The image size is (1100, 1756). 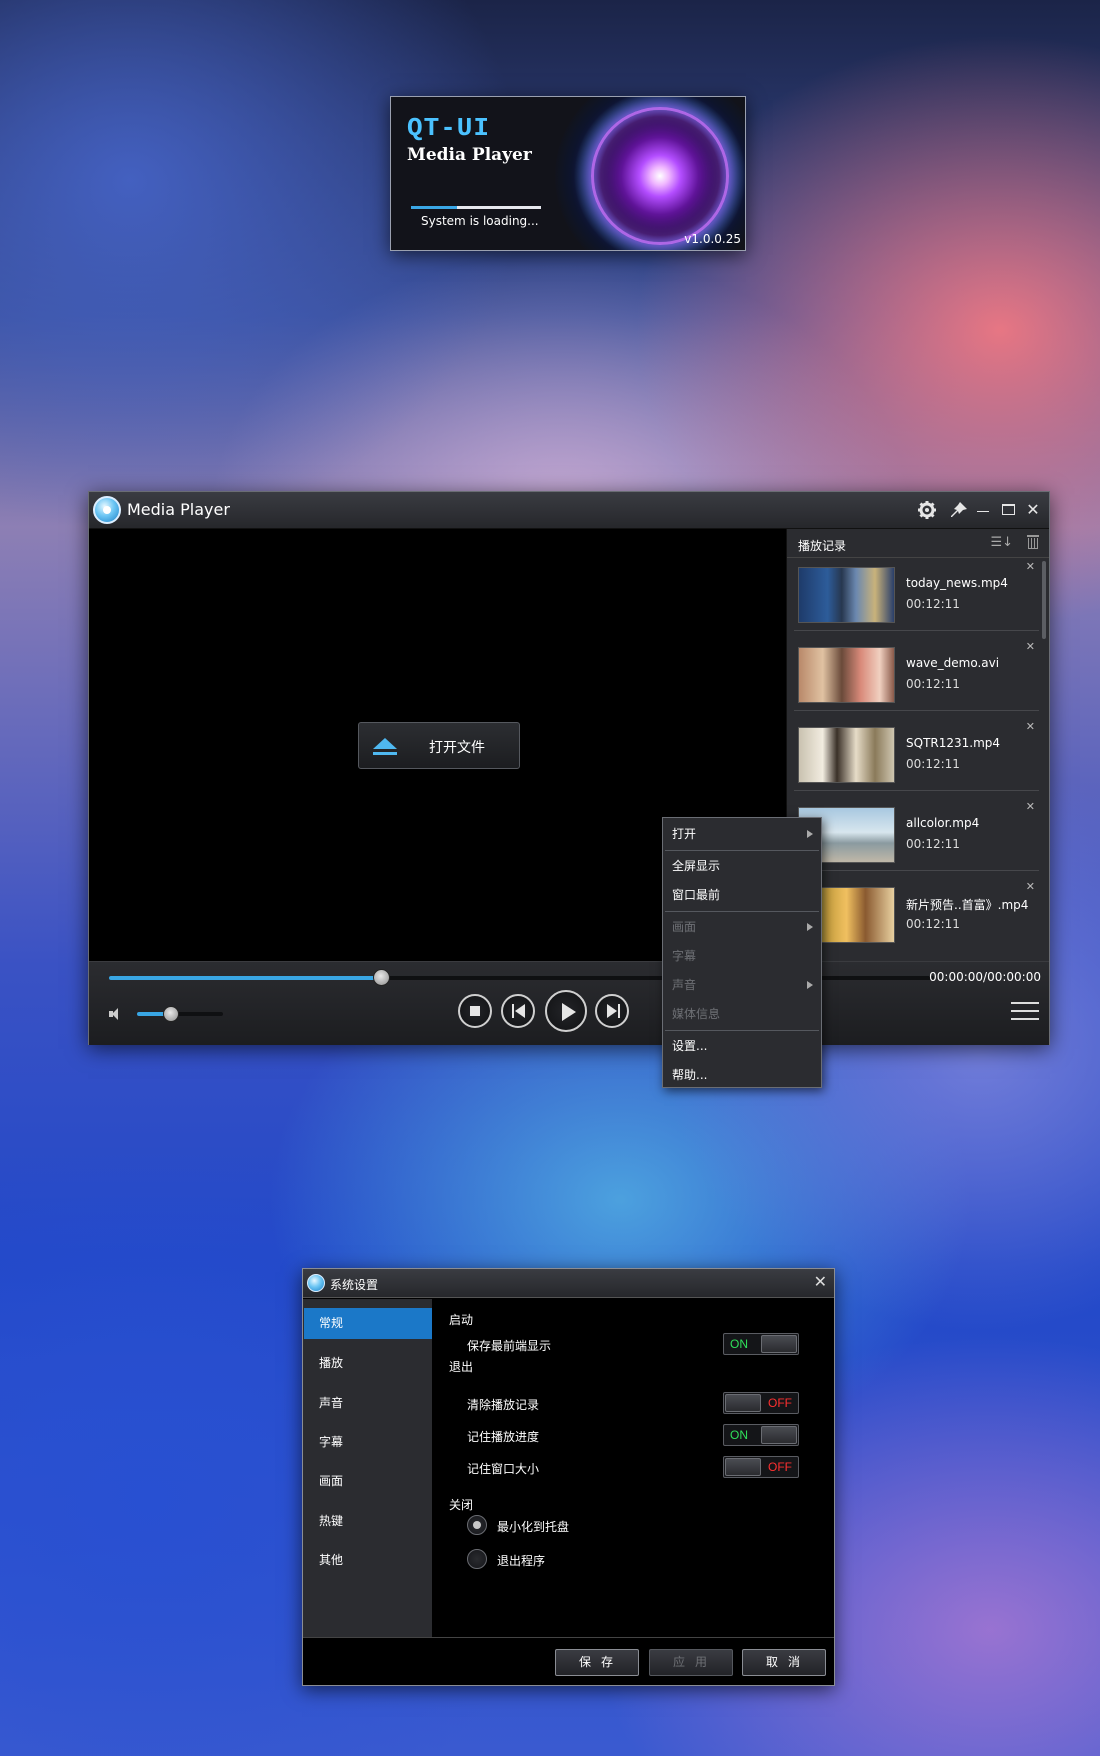 I want to click on previous-button, so click(x=518, y=1011).